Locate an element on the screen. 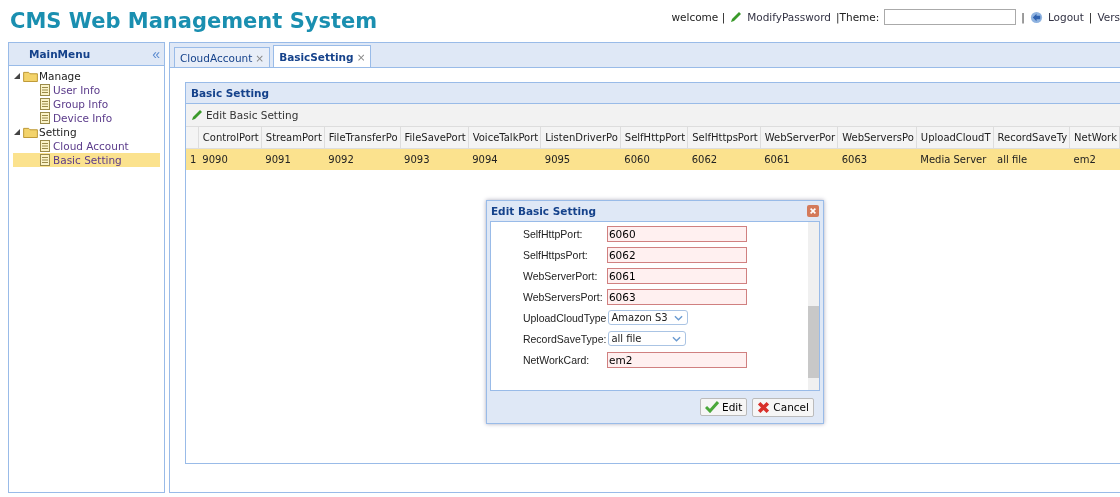 This screenshot has height=497, width=1120. table-cell: 9093 is located at coordinates (434, 159).